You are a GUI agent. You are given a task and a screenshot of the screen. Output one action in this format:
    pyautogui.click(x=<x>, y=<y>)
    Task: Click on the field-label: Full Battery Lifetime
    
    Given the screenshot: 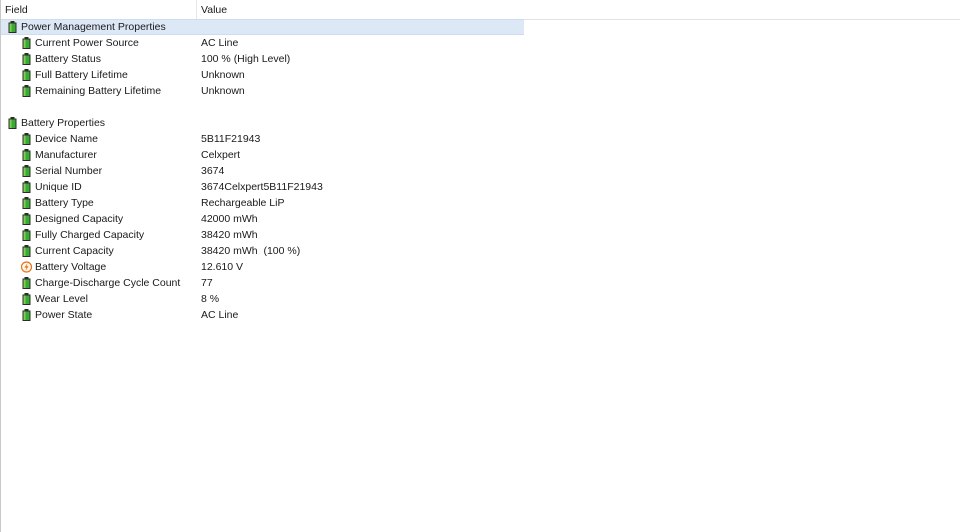 What is the action you would take?
    pyautogui.click(x=81, y=75)
    